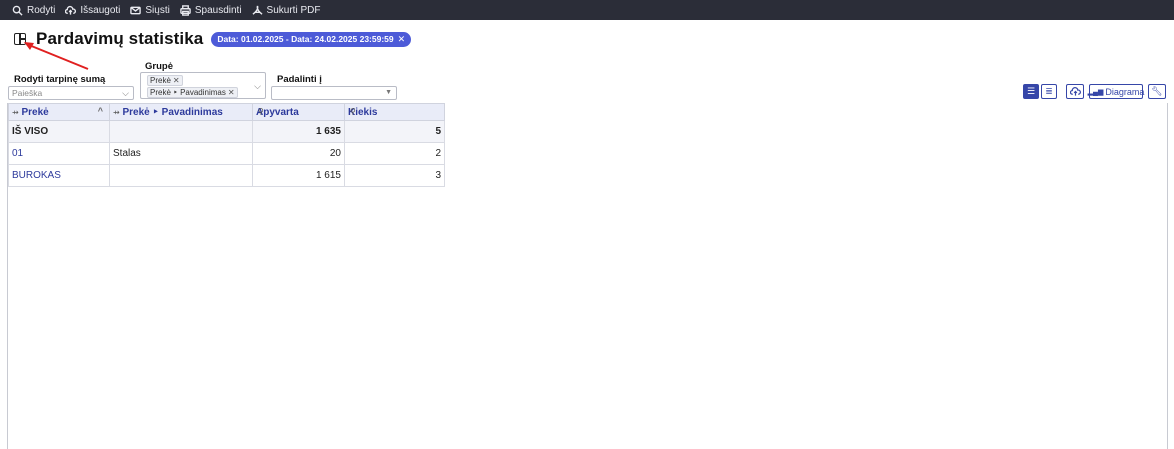 The height and width of the screenshot is (449, 1174). Describe the element at coordinates (298, 175) in the screenshot. I see `turnover-cell: 1 615` at that location.